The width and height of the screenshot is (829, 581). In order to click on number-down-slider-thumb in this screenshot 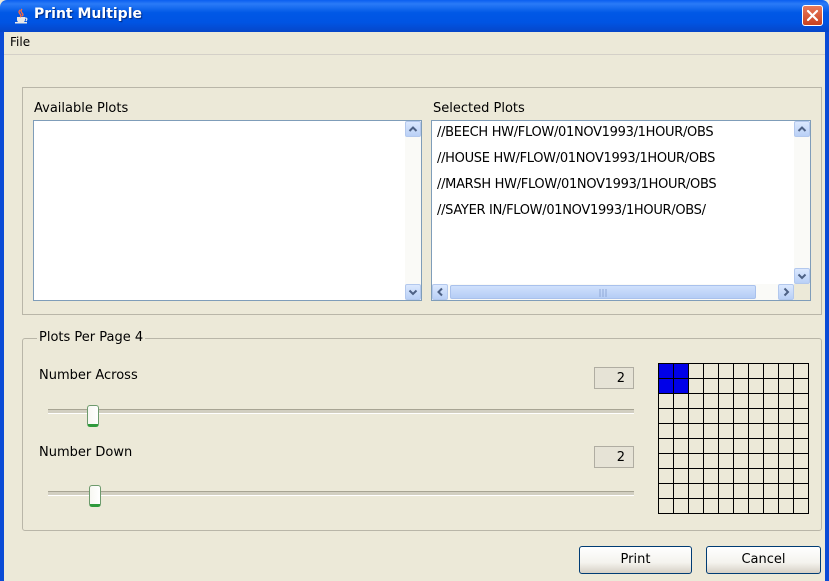, I will do `click(95, 496)`.